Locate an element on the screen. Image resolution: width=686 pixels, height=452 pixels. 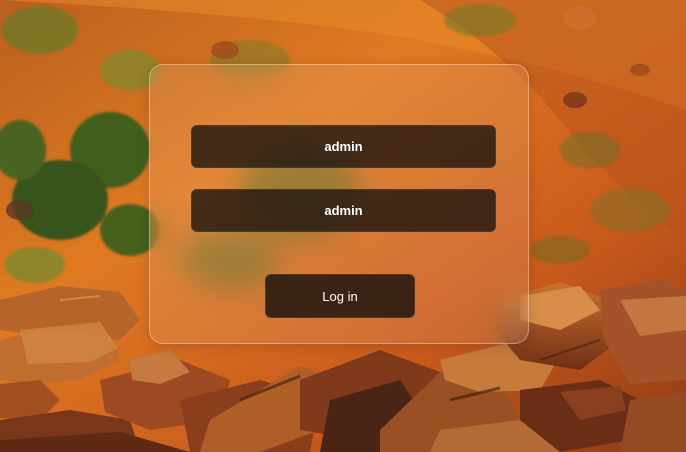
login-button: Log in is located at coordinates (340, 296).